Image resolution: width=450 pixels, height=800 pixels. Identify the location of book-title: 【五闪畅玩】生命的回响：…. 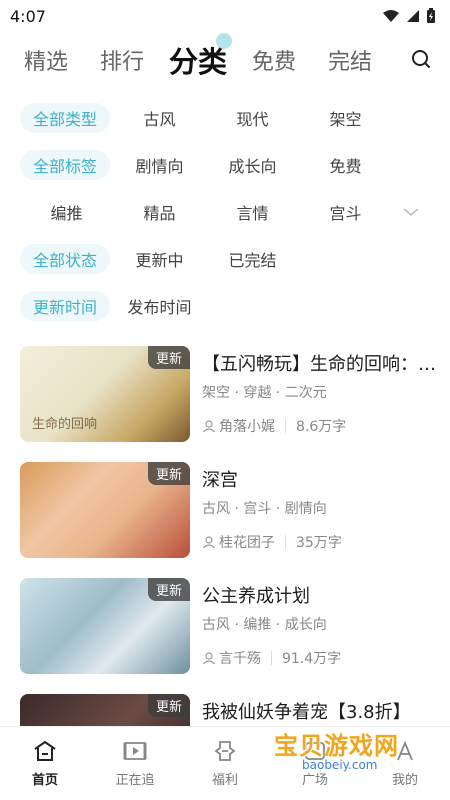
(326, 363).